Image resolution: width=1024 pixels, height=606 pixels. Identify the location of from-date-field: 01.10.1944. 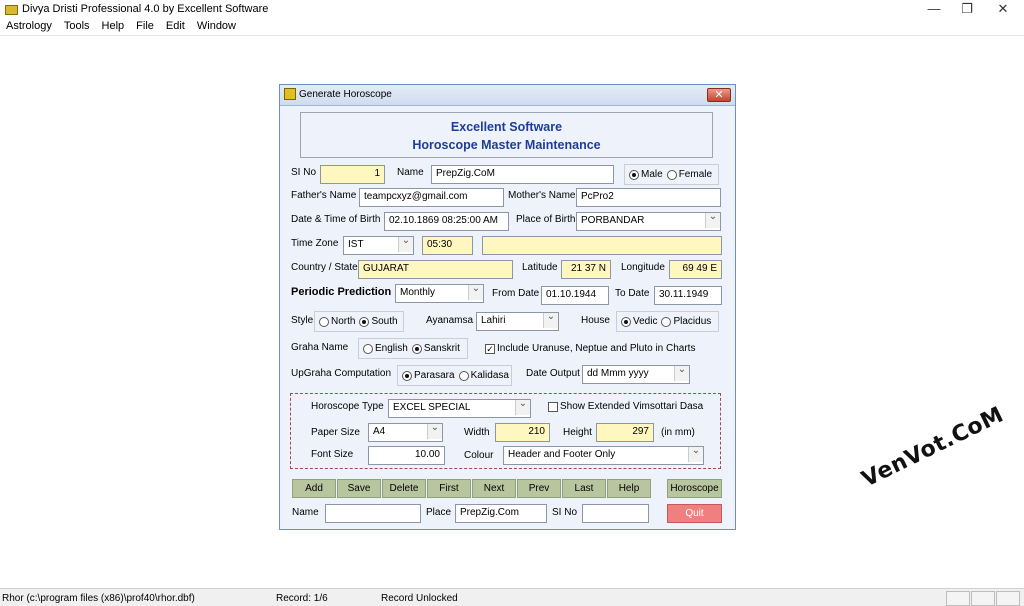
(575, 295).